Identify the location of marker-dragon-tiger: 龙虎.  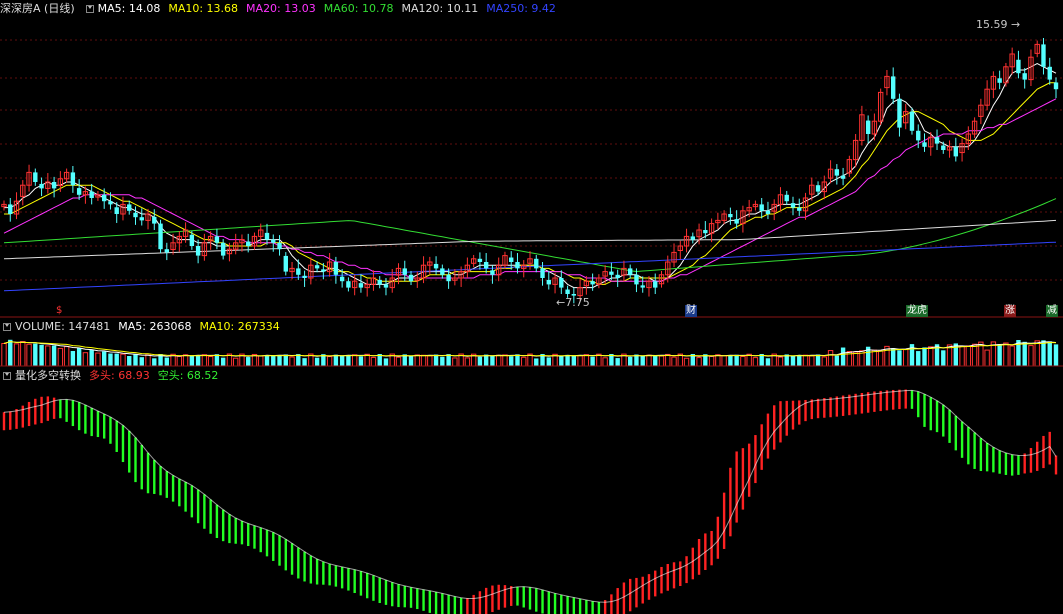
(917, 311).